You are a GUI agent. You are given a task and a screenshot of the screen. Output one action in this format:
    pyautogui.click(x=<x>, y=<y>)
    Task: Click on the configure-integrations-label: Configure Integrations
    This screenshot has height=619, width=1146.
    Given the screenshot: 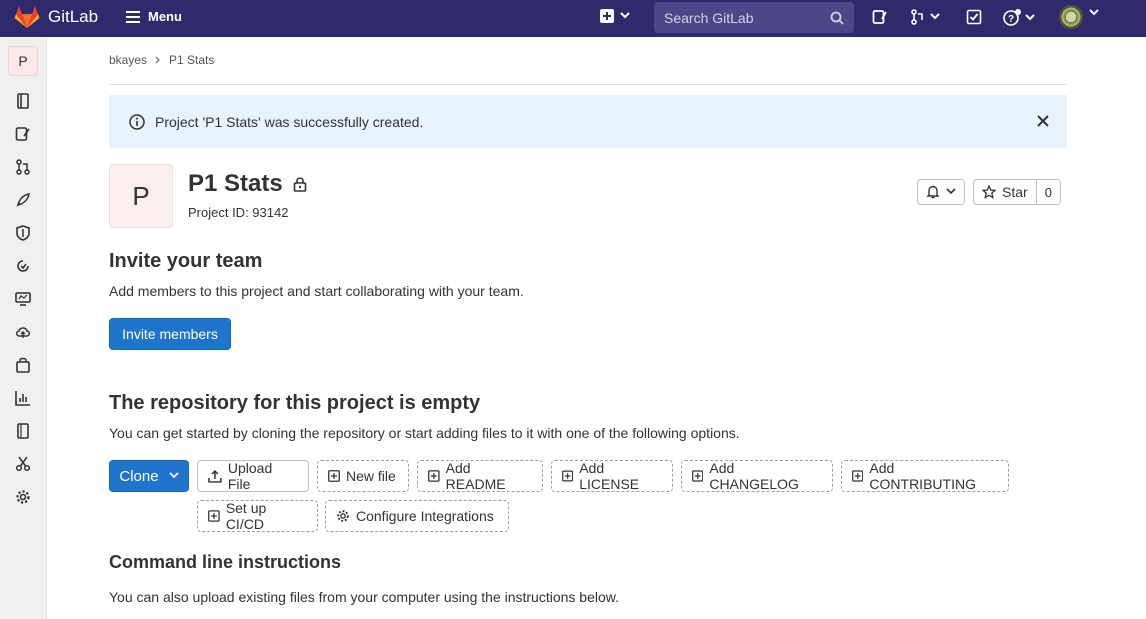 What is the action you would take?
    pyautogui.click(x=425, y=516)
    